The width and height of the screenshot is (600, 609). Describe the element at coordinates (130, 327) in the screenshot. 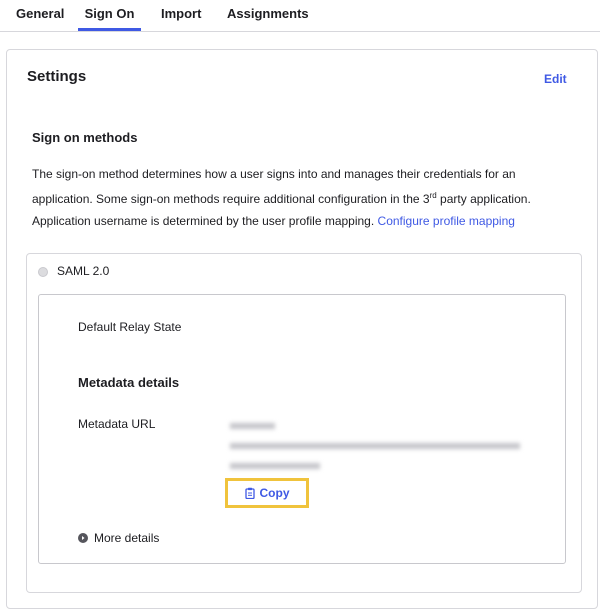

I see `default-relay-state-label: Default Relay State` at that location.